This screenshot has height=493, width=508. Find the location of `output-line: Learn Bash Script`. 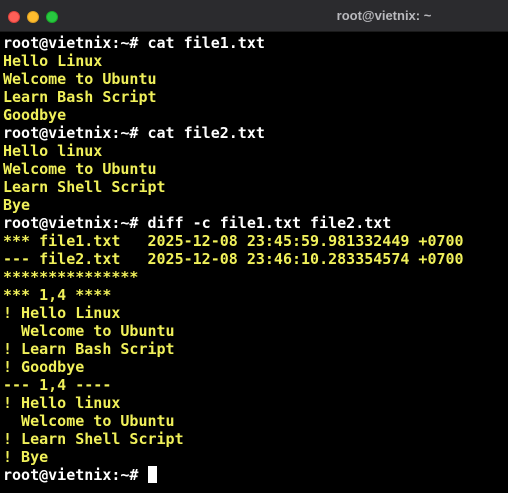

output-line: Learn Bash Script is located at coordinates (80, 97).